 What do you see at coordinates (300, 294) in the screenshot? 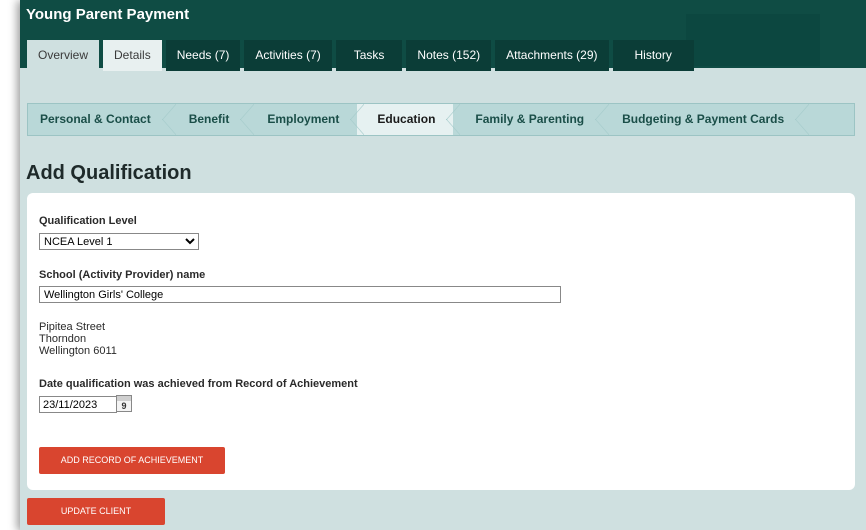
I see `school-name-input` at bounding box center [300, 294].